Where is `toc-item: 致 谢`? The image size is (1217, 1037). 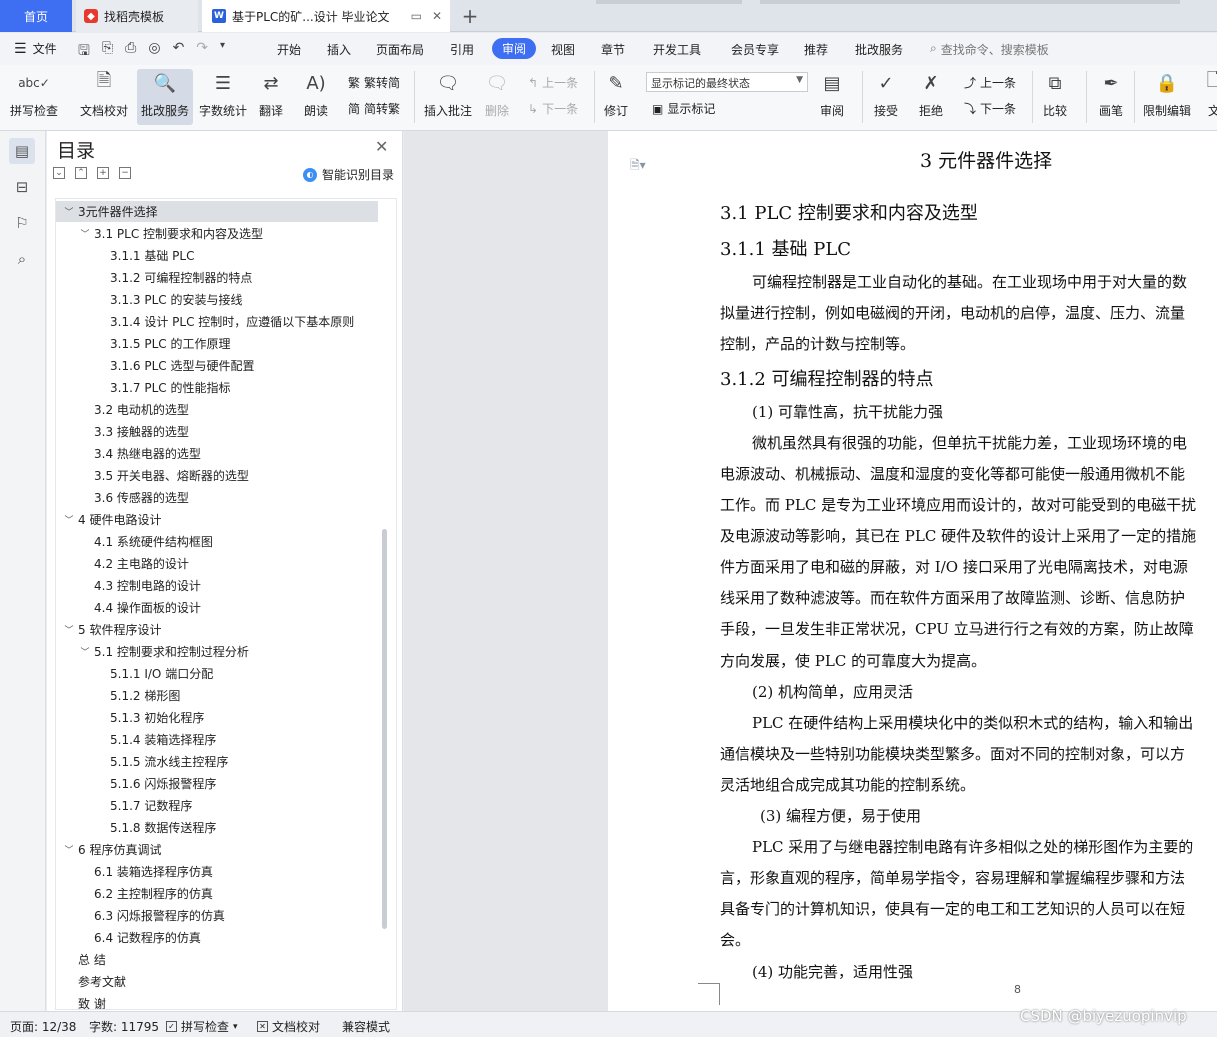
toc-item: 致 谢 is located at coordinates (217, 1001).